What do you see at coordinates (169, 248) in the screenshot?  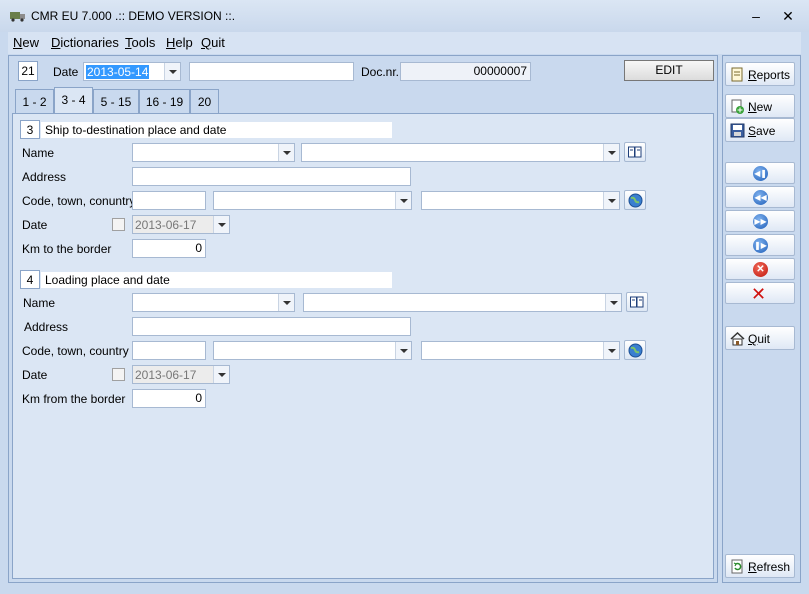 I see `s3-km-input: 0` at bounding box center [169, 248].